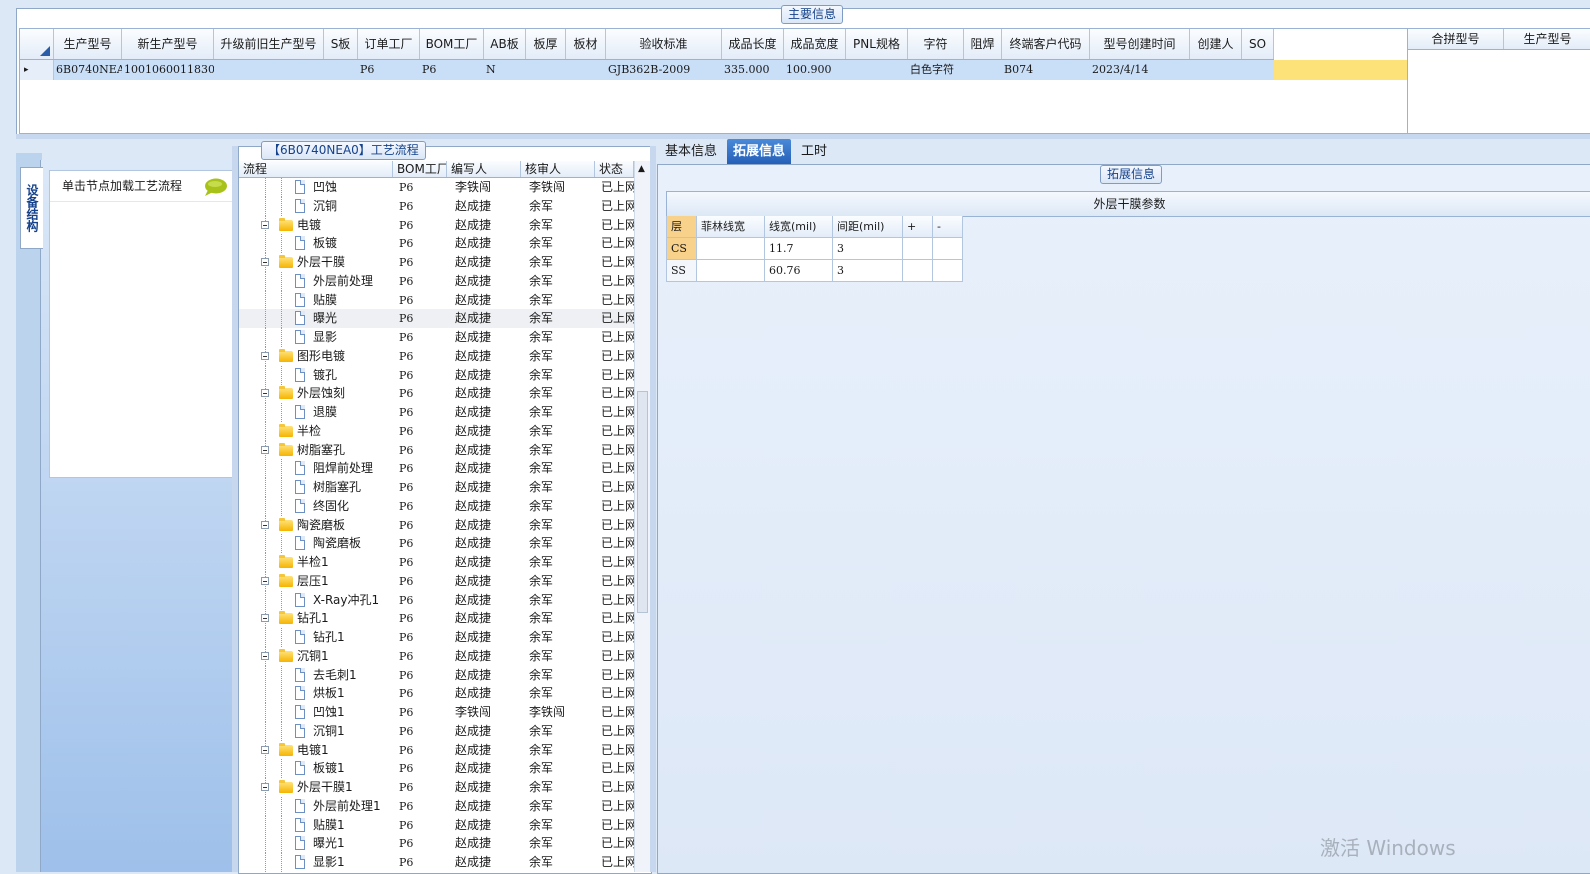  I want to click on tree-node: 去毛刺1 P6 赵成捷 余军 已上网, so click(436, 675).